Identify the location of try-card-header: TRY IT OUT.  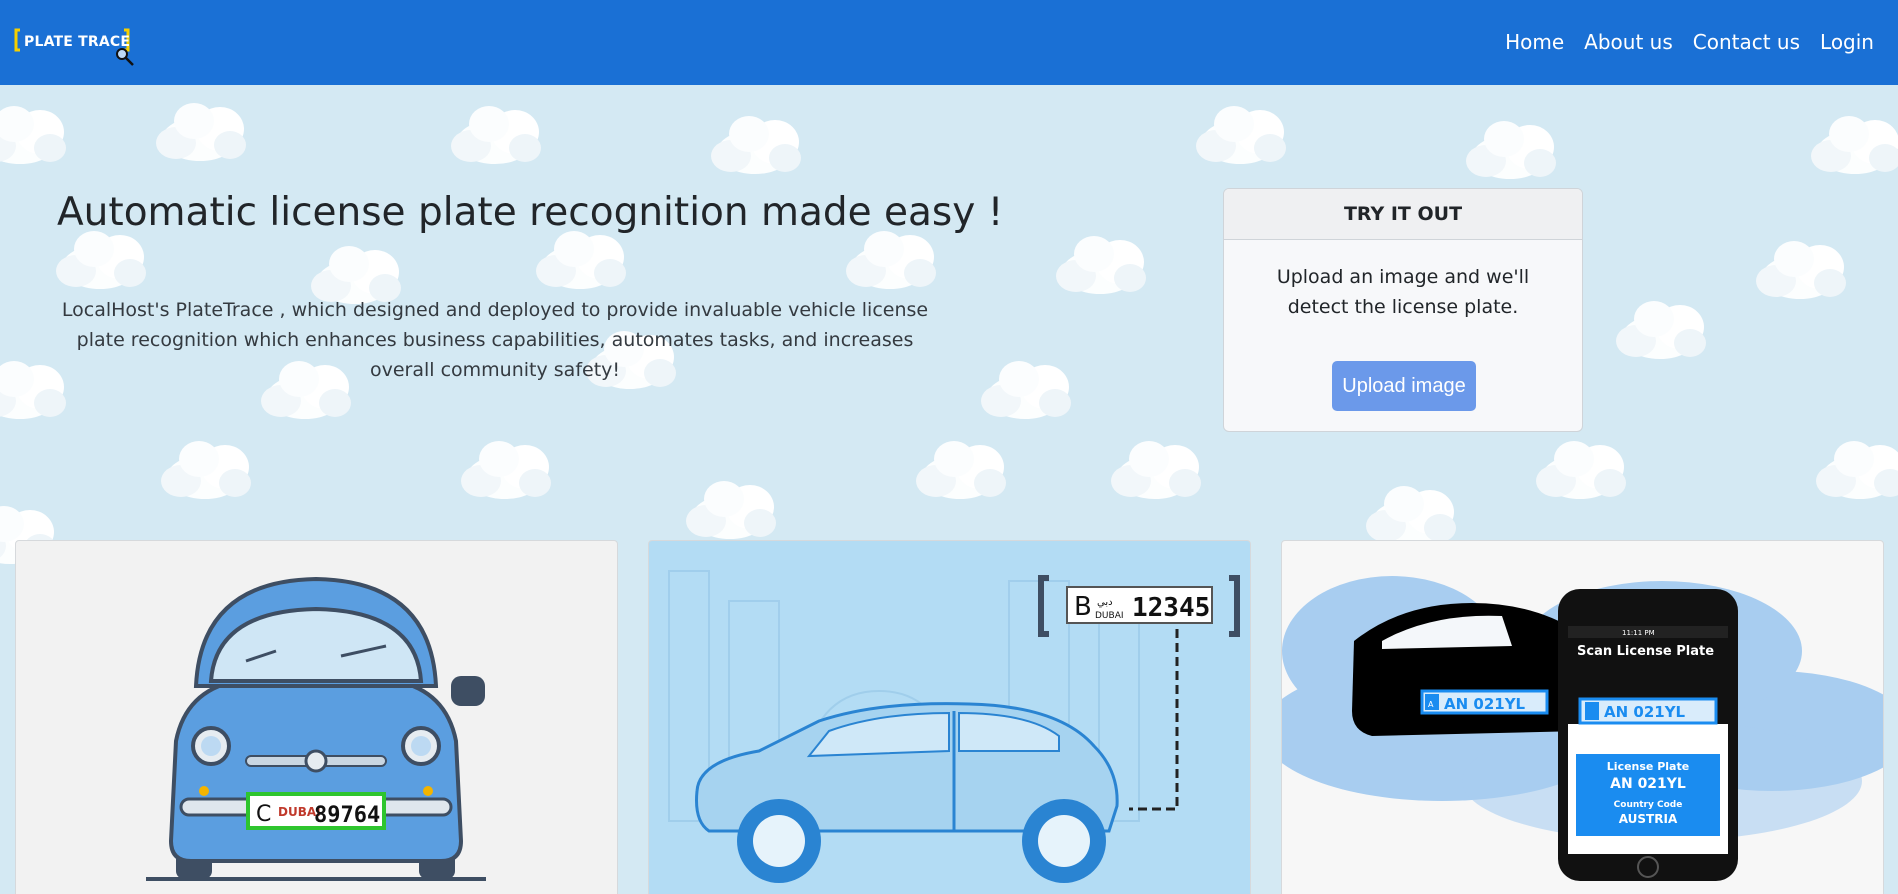
(1403, 214).